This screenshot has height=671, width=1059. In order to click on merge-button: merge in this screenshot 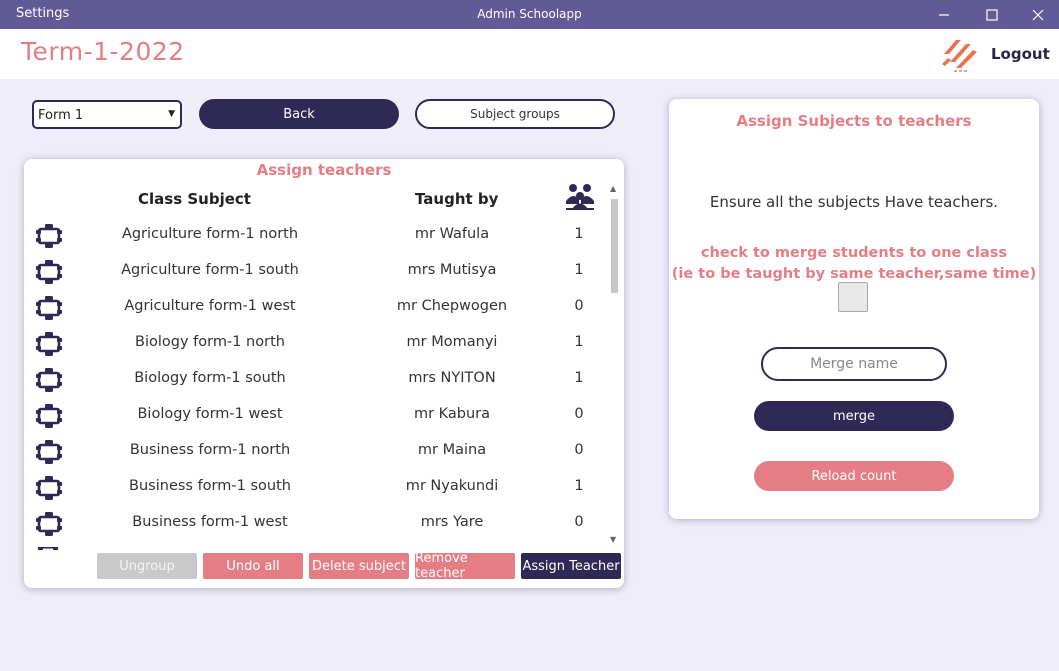, I will do `click(854, 416)`.